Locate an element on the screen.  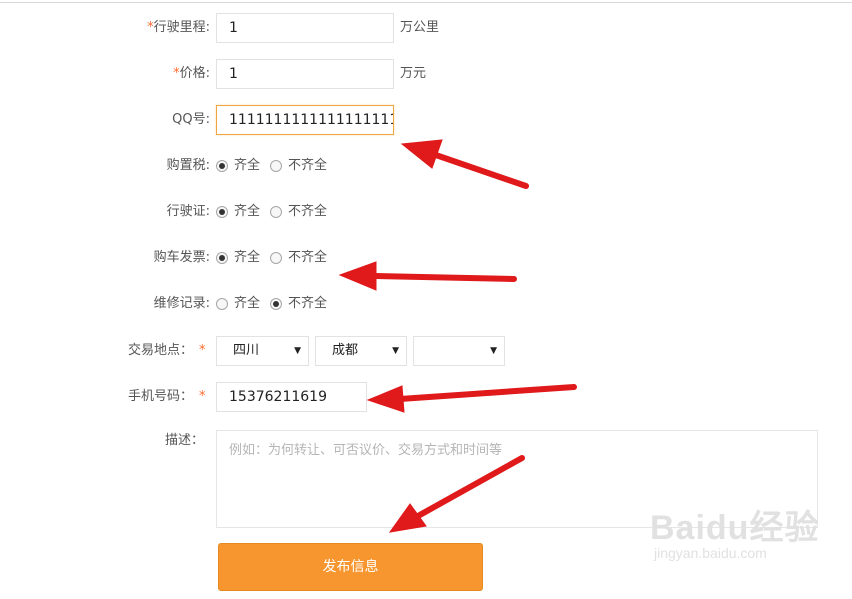
phone-input: 15376211619 is located at coordinates (291, 397).